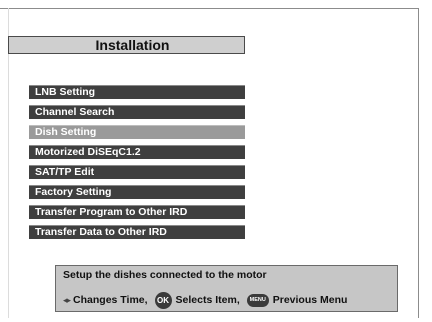 This screenshot has height=322, width=432. What do you see at coordinates (137, 232) in the screenshot?
I see `menu-item-transfer-data: Transfer Data to Other IRD` at bounding box center [137, 232].